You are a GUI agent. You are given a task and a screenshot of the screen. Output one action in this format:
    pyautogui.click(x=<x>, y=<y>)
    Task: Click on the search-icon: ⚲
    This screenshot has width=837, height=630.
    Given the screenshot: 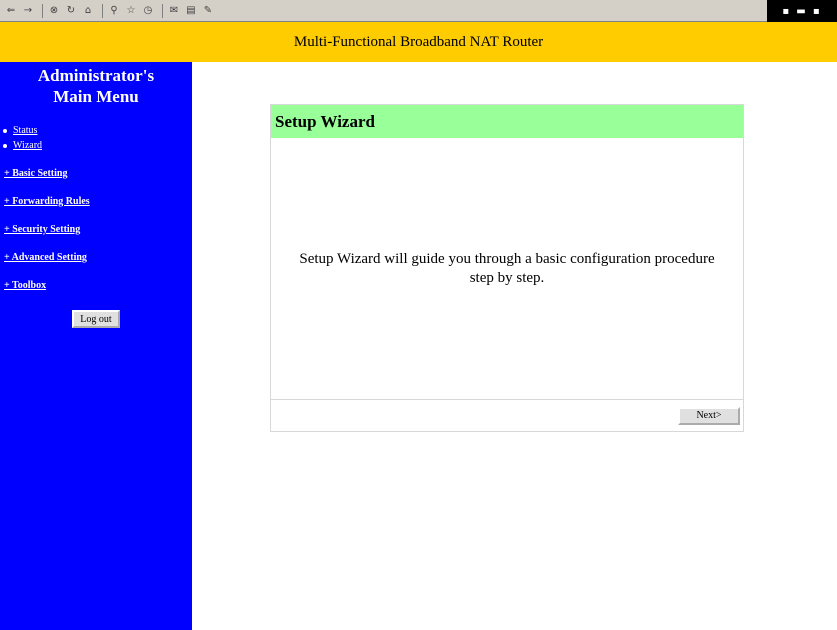 What is the action you would take?
    pyautogui.click(x=114, y=11)
    